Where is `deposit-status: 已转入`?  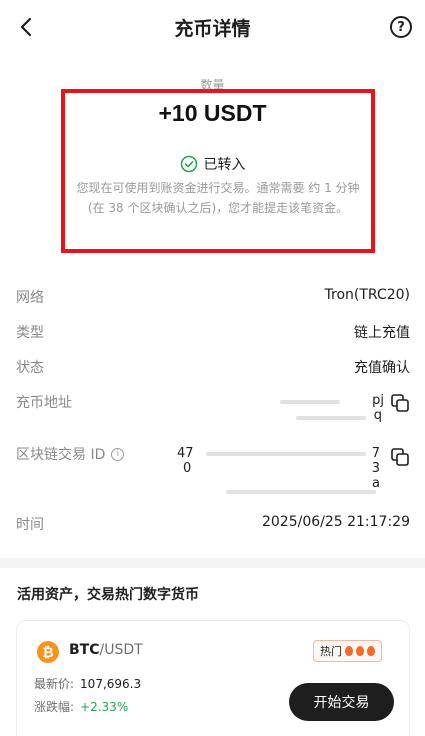
deposit-status: 已转入 is located at coordinates (212, 164).